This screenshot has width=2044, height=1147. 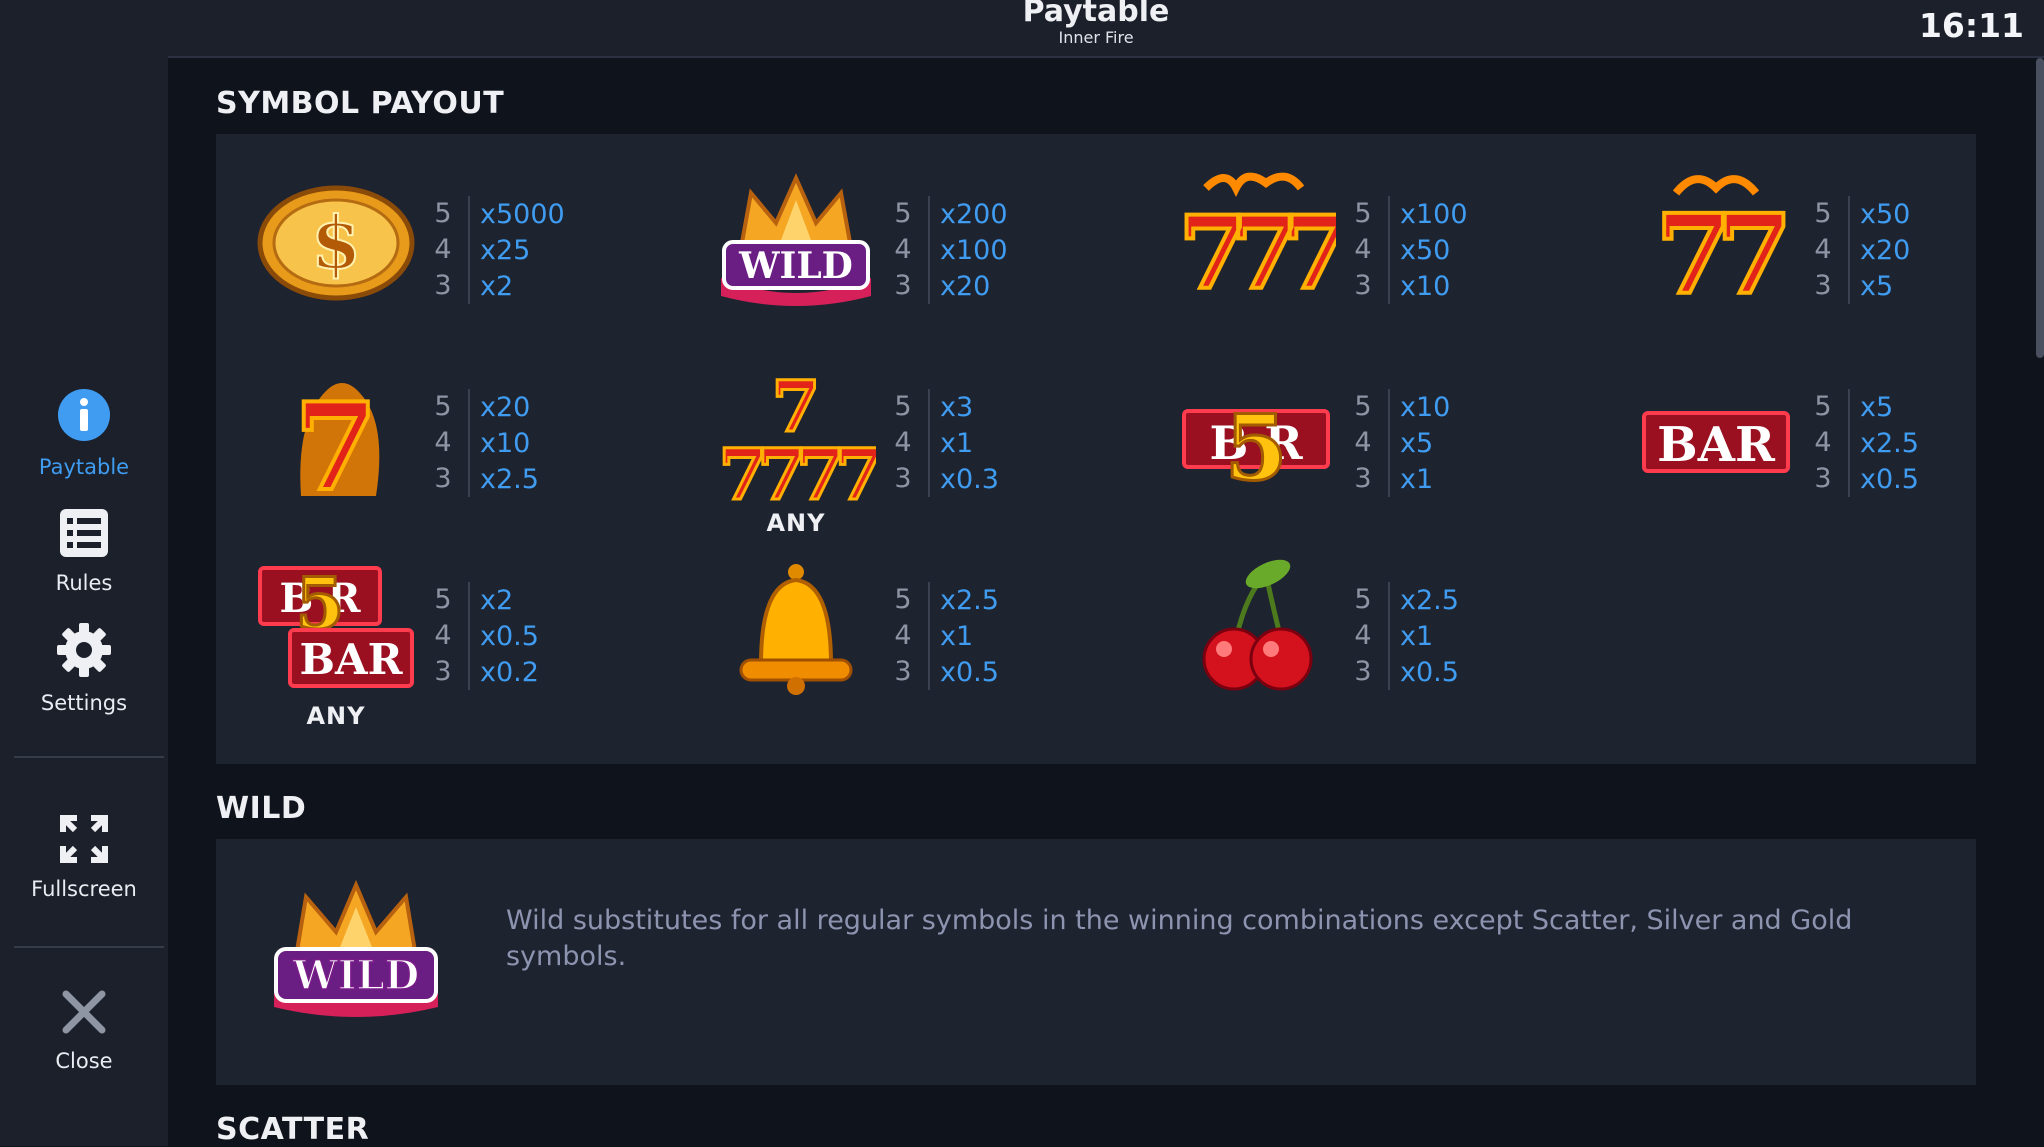 I want to click on double-seven-symbol-image: 77, so click(x=1719, y=244).